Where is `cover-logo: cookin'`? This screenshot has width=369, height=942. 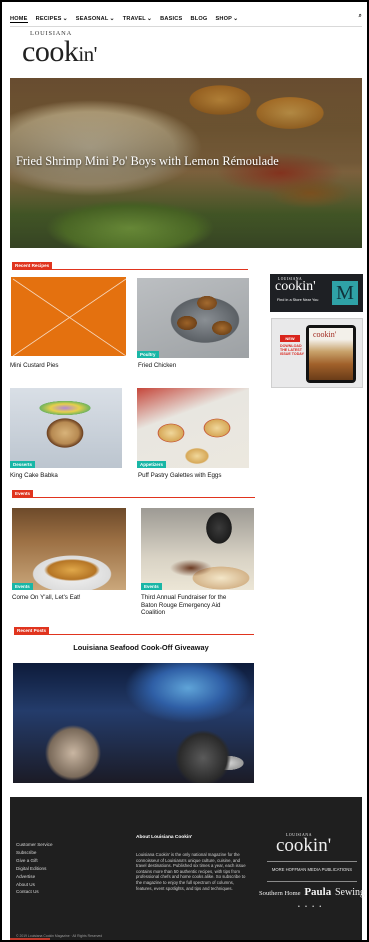 cover-logo: cookin' is located at coordinates (325, 334).